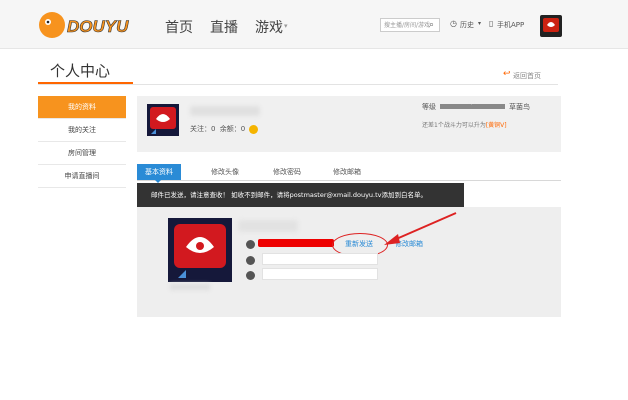 The width and height of the screenshot is (628, 400). What do you see at coordinates (82, 130) in the screenshot?
I see `sidebar-item-my-follows: 我的关注` at bounding box center [82, 130].